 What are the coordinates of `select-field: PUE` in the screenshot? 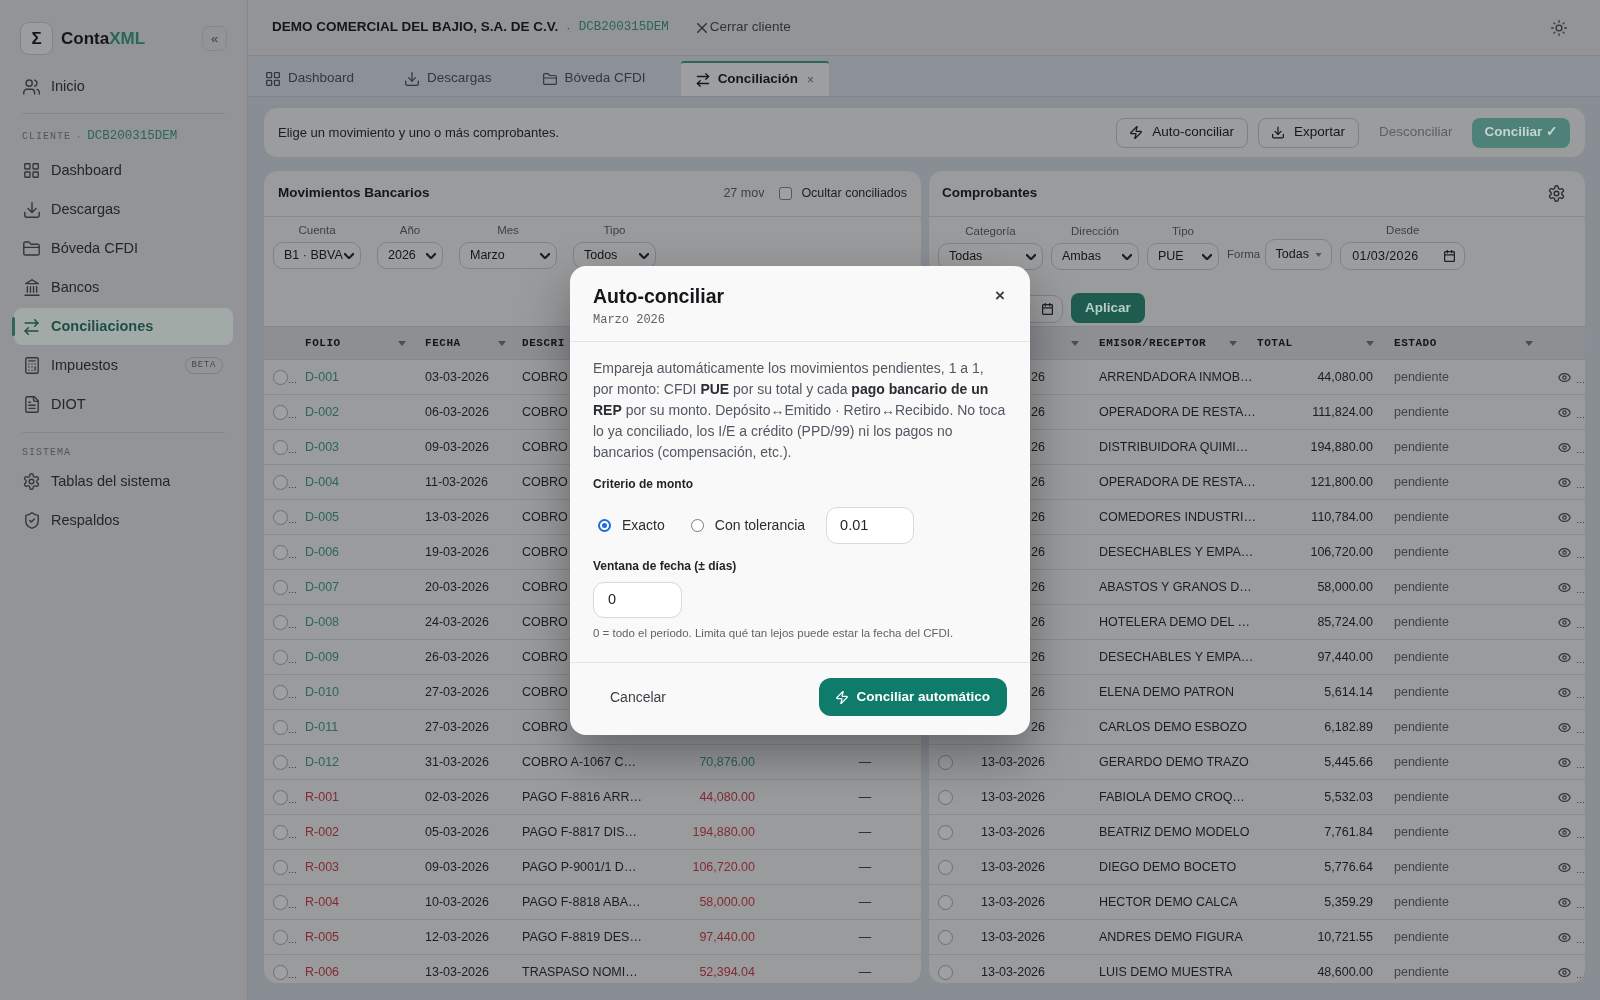 It's located at (1183, 256).